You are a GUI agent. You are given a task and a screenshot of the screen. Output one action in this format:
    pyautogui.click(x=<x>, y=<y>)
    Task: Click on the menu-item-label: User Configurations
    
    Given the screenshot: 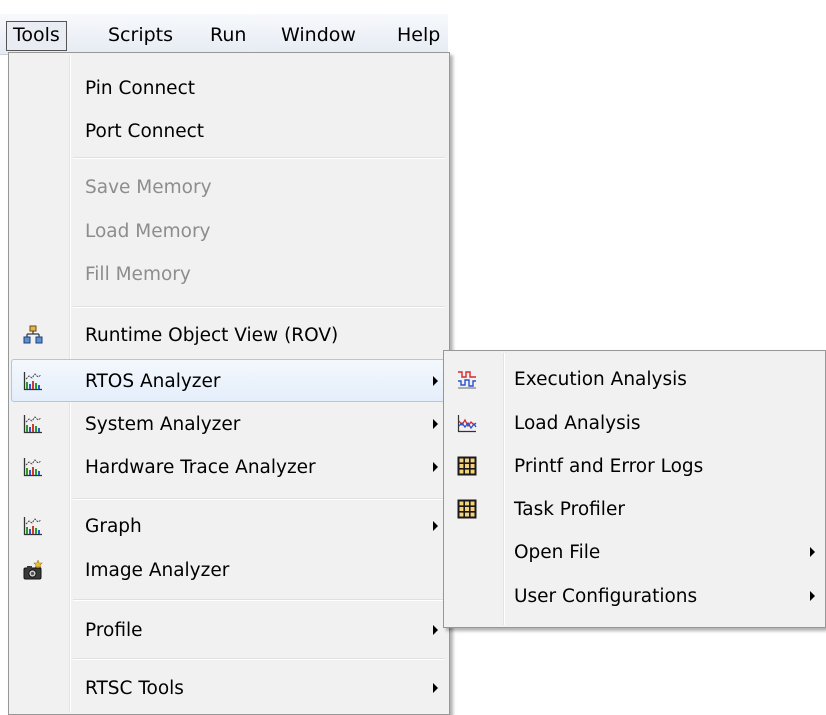 What is the action you would take?
    pyautogui.click(x=606, y=596)
    